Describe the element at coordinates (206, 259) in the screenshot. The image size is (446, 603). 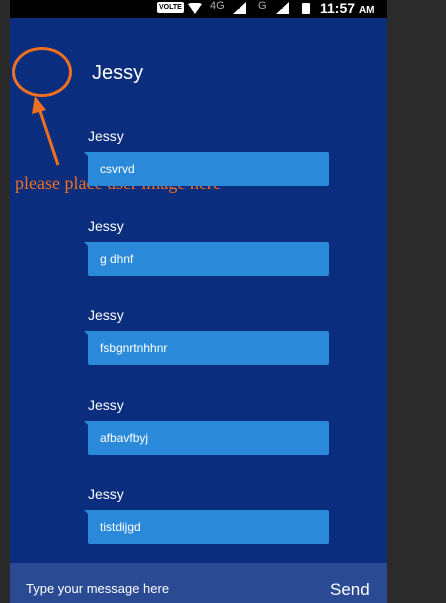
I see `message-bubble: g dhnf` at that location.